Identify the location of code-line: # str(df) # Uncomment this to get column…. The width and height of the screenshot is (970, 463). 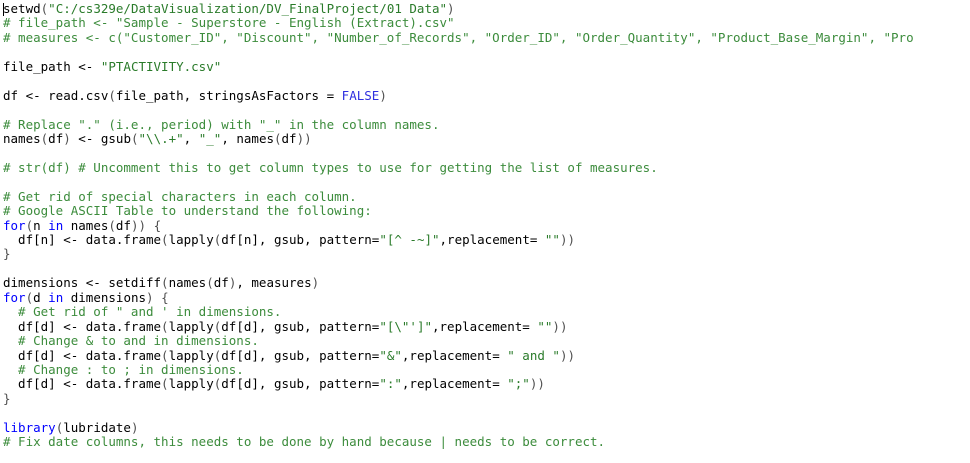
(458, 167).